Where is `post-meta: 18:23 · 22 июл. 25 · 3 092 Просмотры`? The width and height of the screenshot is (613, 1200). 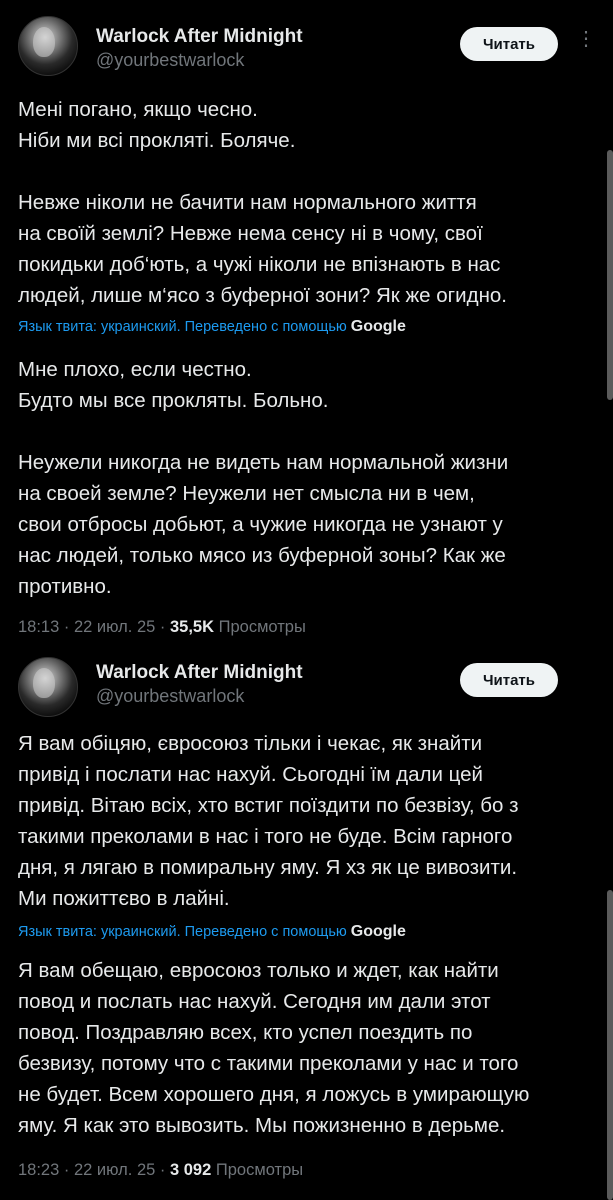
post-meta: 18:23 · 22 июл. 25 · 3 092 Просмотры is located at coordinates (160, 1170).